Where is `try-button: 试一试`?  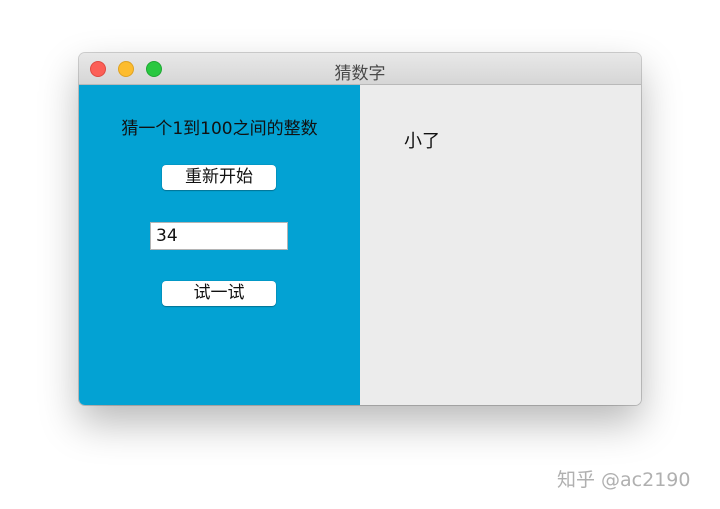
try-button: 试一试 is located at coordinates (219, 293).